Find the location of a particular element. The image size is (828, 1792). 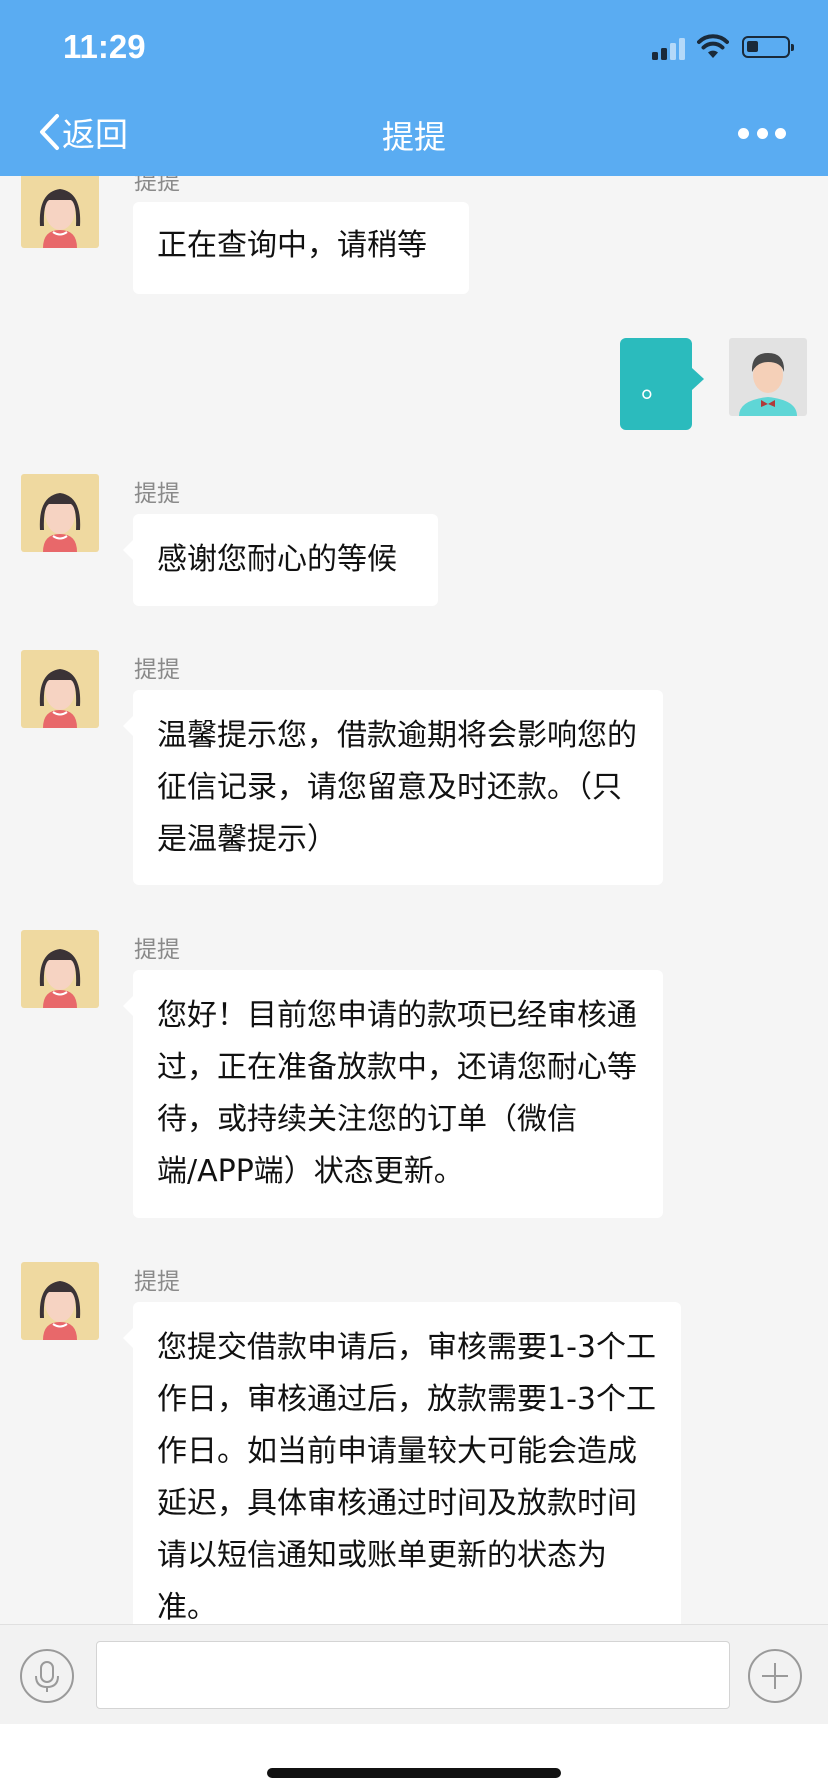

home-area is located at coordinates (414, 1758).